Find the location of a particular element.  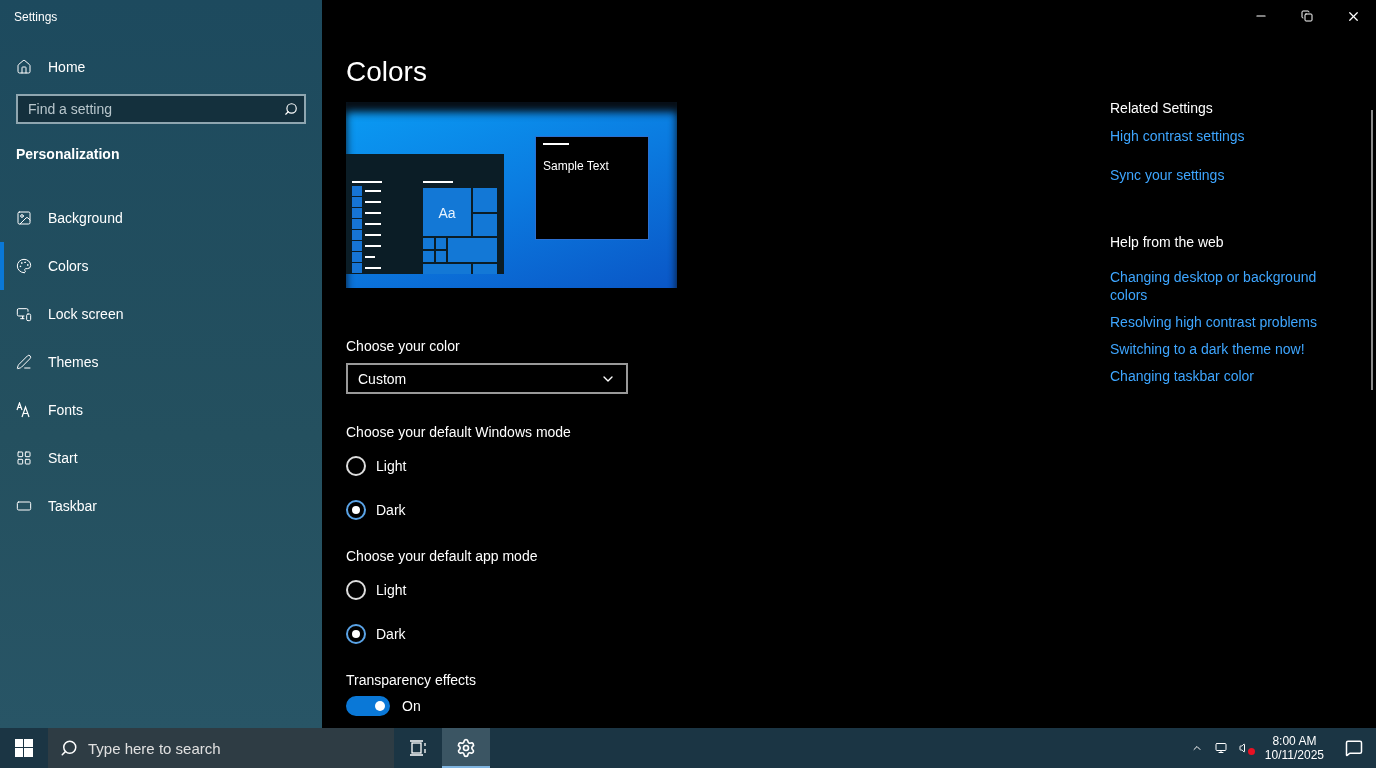

toggle-state: On is located at coordinates (411, 706).